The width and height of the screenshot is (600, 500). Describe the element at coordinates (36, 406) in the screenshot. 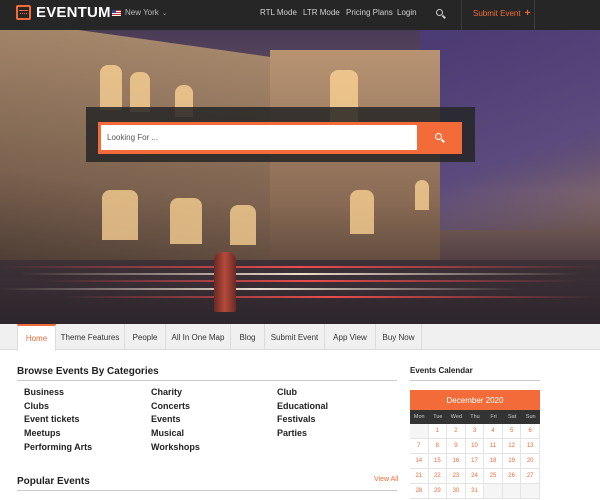

I see `category-link: Clubs` at that location.